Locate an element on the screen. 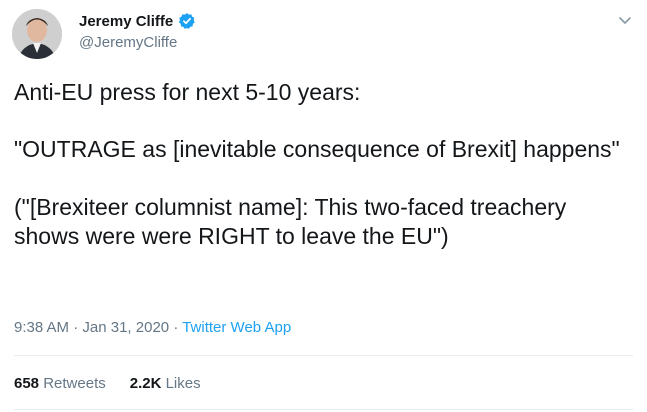 The width and height of the screenshot is (647, 412). likes-stat: 2.2K Likes is located at coordinates (165, 383).